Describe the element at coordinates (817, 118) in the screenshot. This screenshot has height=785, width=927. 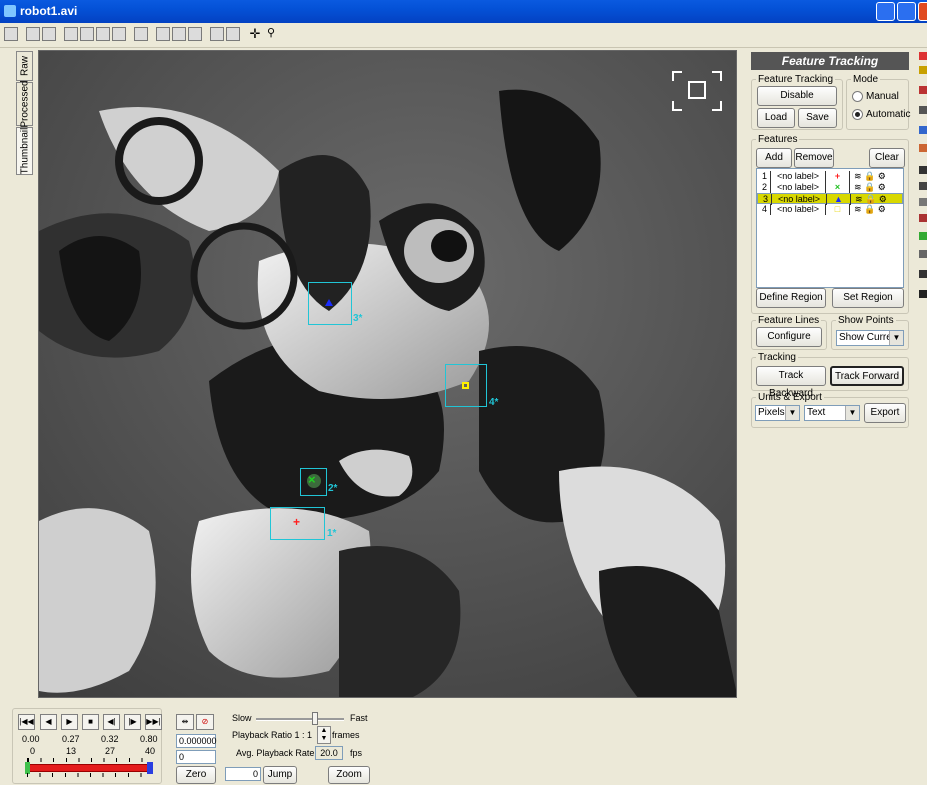
I see `save-button: Save` at that location.